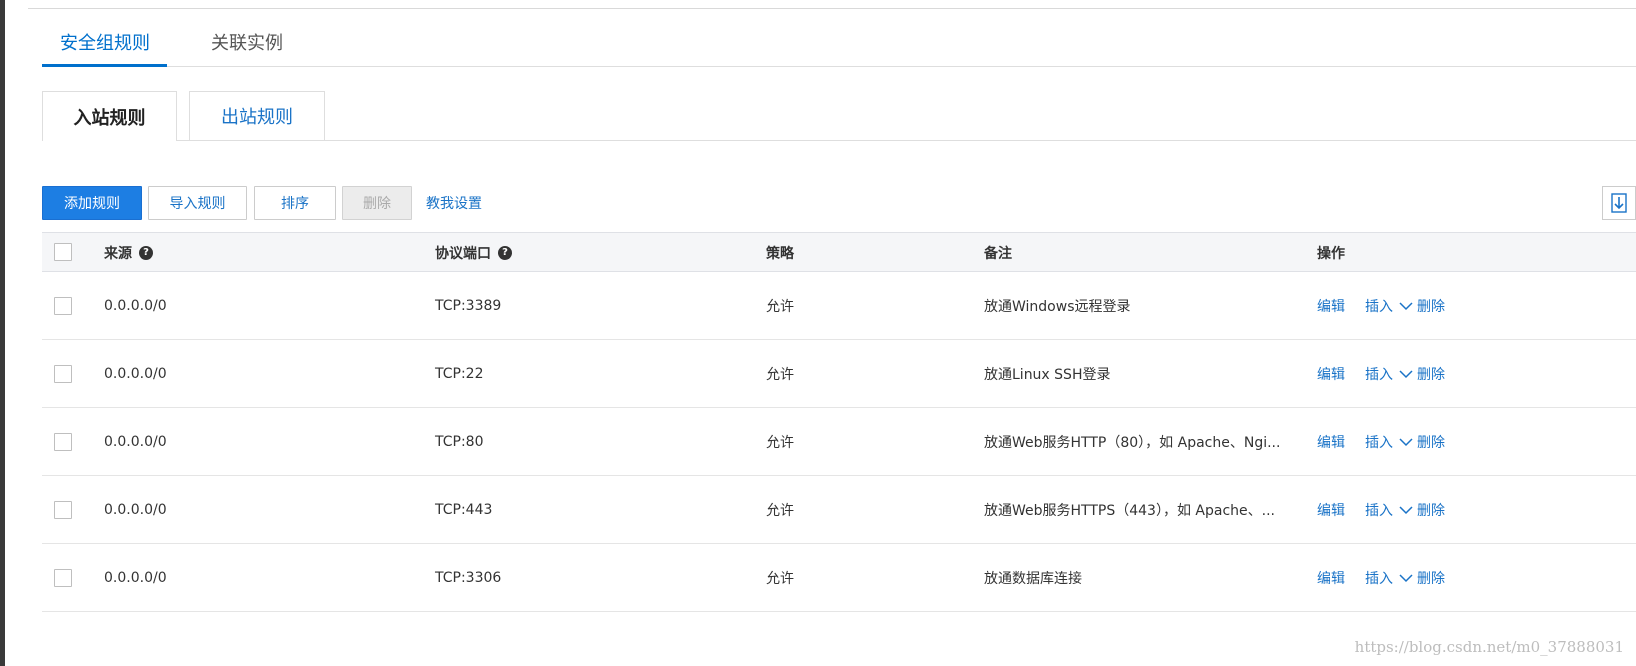 This screenshot has width=1636, height=666. Describe the element at coordinates (104, 65) in the screenshot. I see `active-tab-indicator` at that location.